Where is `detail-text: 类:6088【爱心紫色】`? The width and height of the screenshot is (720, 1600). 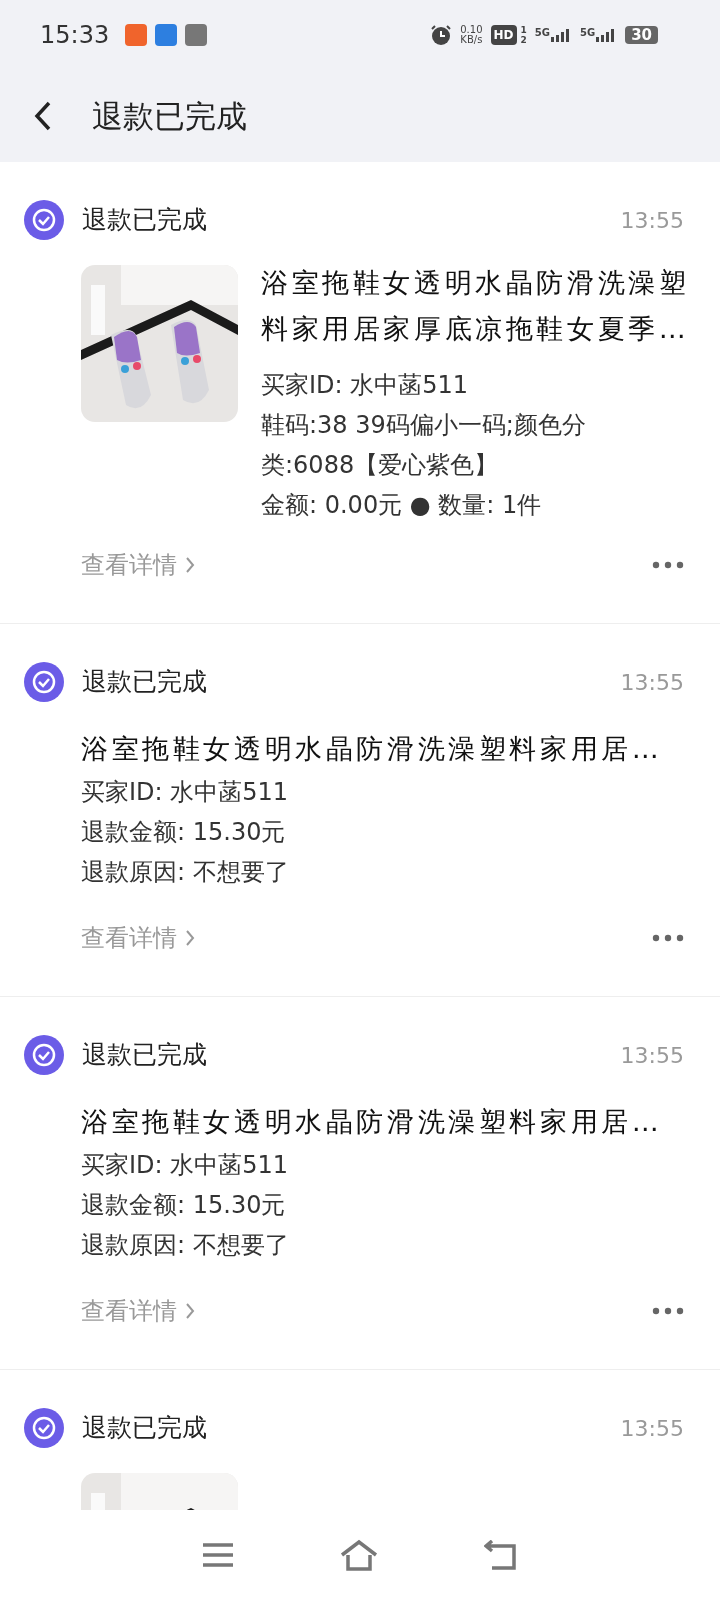 detail-text: 类:6088【爱心紫色】 is located at coordinates (380, 465).